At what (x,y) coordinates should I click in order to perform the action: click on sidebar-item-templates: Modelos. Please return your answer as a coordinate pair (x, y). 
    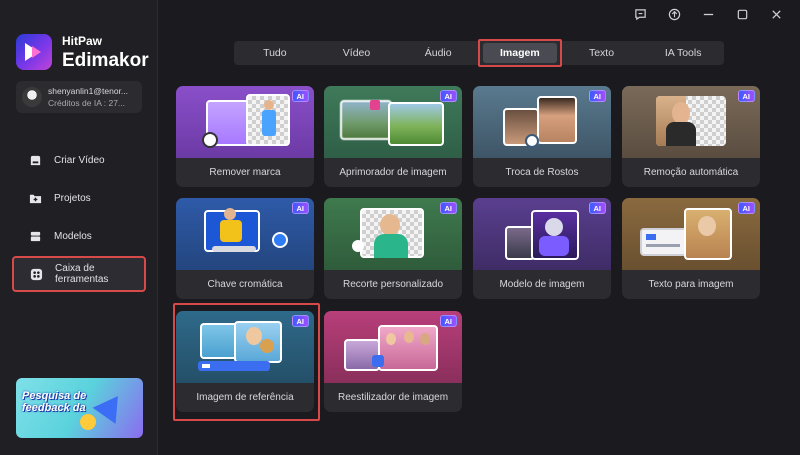
    Looking at the image, I should click on (79, 236).